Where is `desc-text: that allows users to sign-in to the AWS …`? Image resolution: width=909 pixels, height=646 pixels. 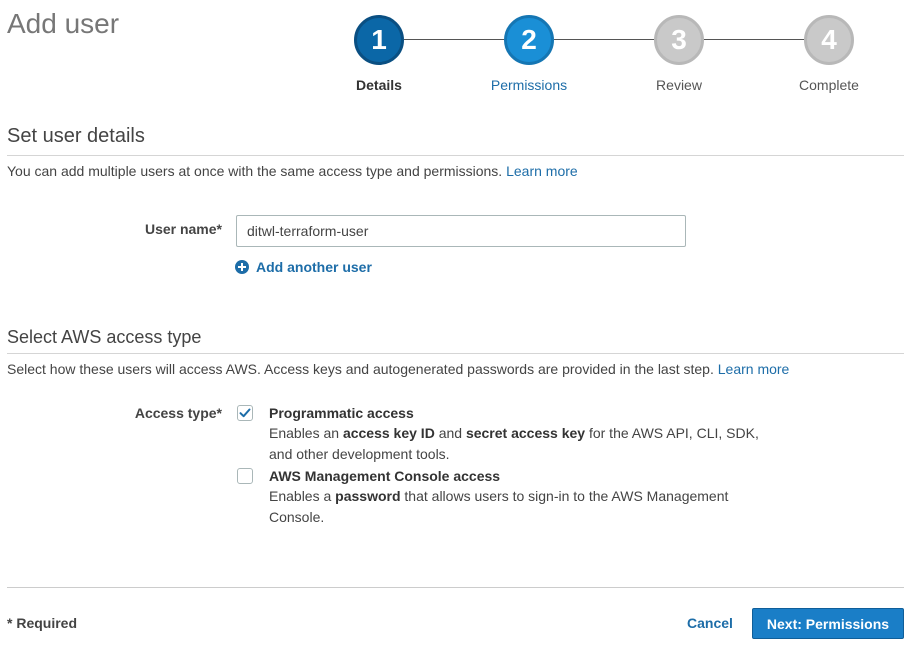 desc-text: that allows users to sign-in to the AWS … is located at coordinates (564, 496).